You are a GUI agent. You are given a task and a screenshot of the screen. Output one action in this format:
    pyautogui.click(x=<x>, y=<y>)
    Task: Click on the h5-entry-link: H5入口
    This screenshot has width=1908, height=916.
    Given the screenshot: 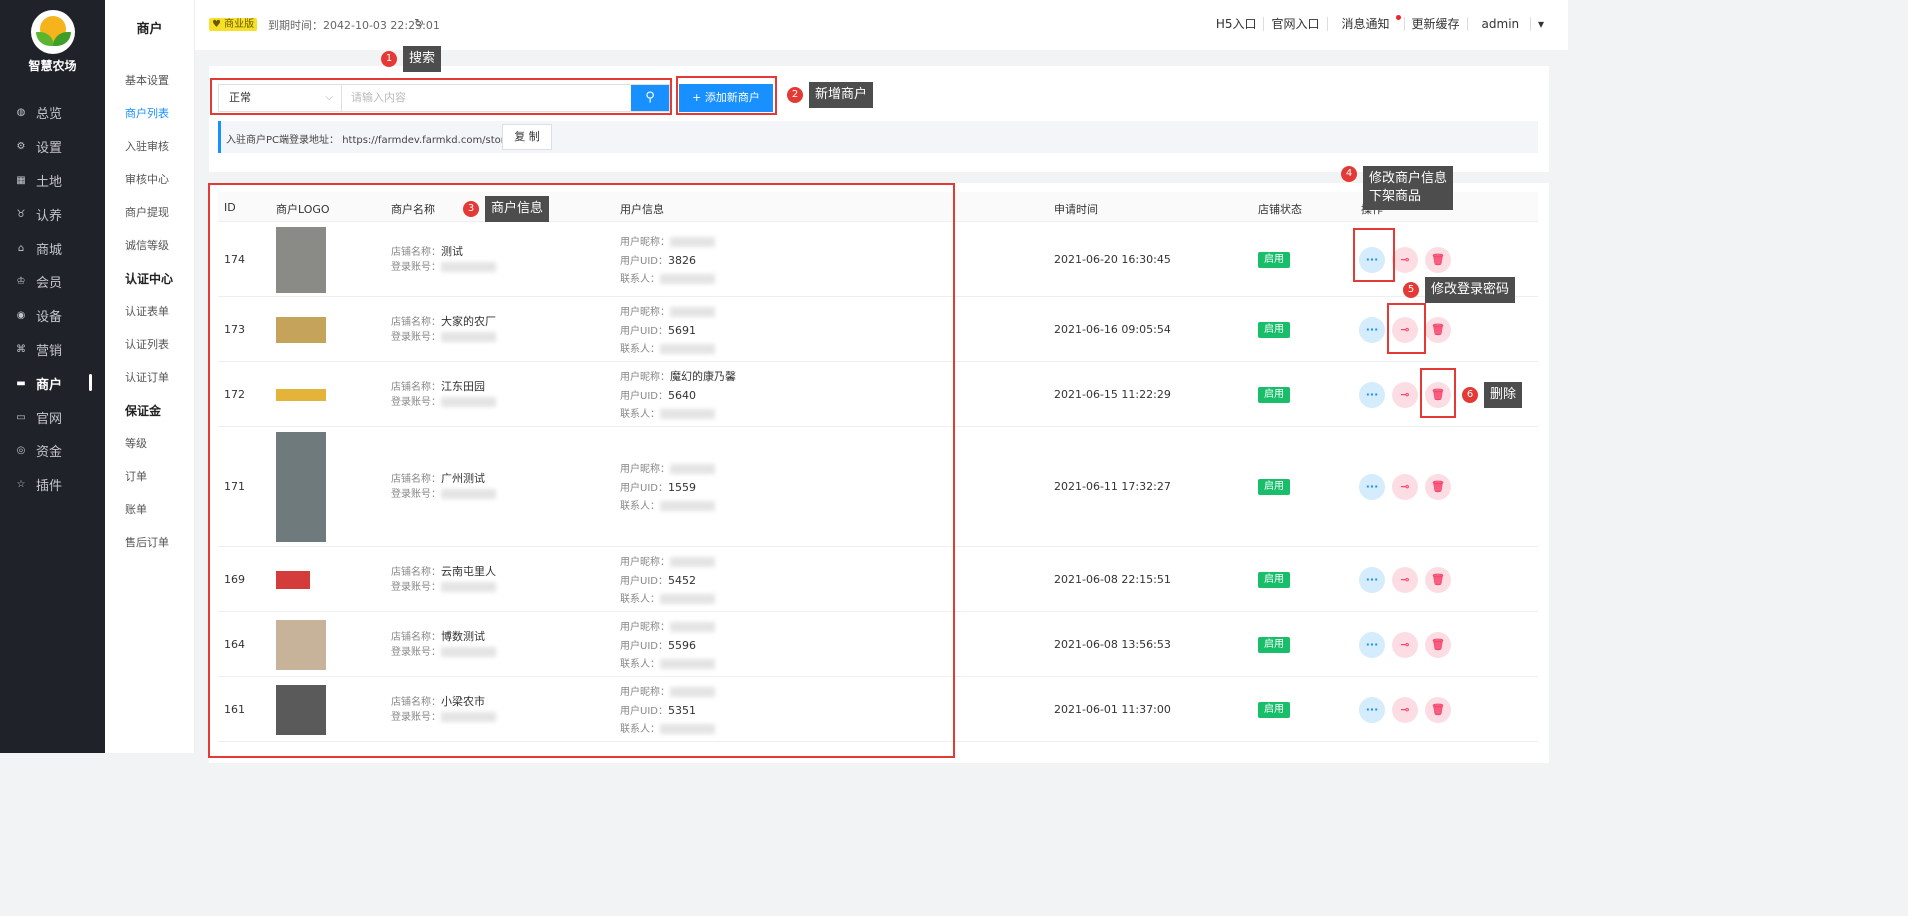 What is the action you would take?
    pyautogui.click(x=1236, y=24)
    